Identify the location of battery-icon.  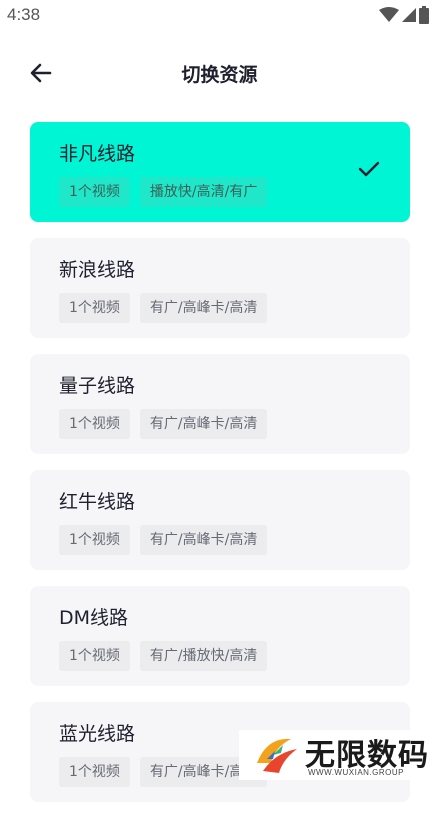
(424, 15).